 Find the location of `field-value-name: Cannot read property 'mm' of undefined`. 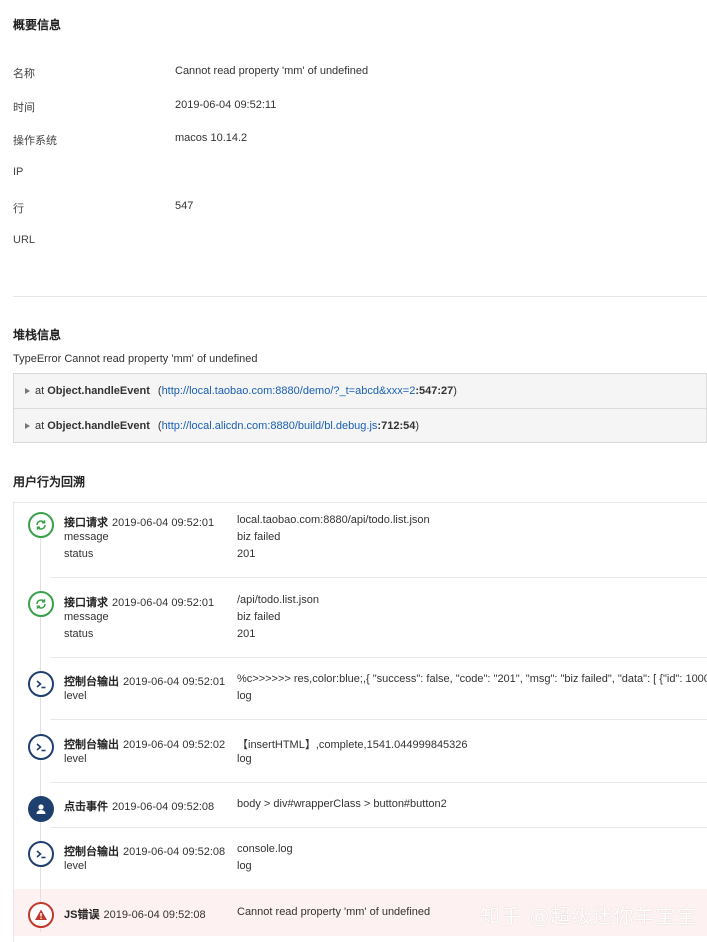

field-value-name: Cannot read property 'mm' of undefined is located at coordinates (272, 71).